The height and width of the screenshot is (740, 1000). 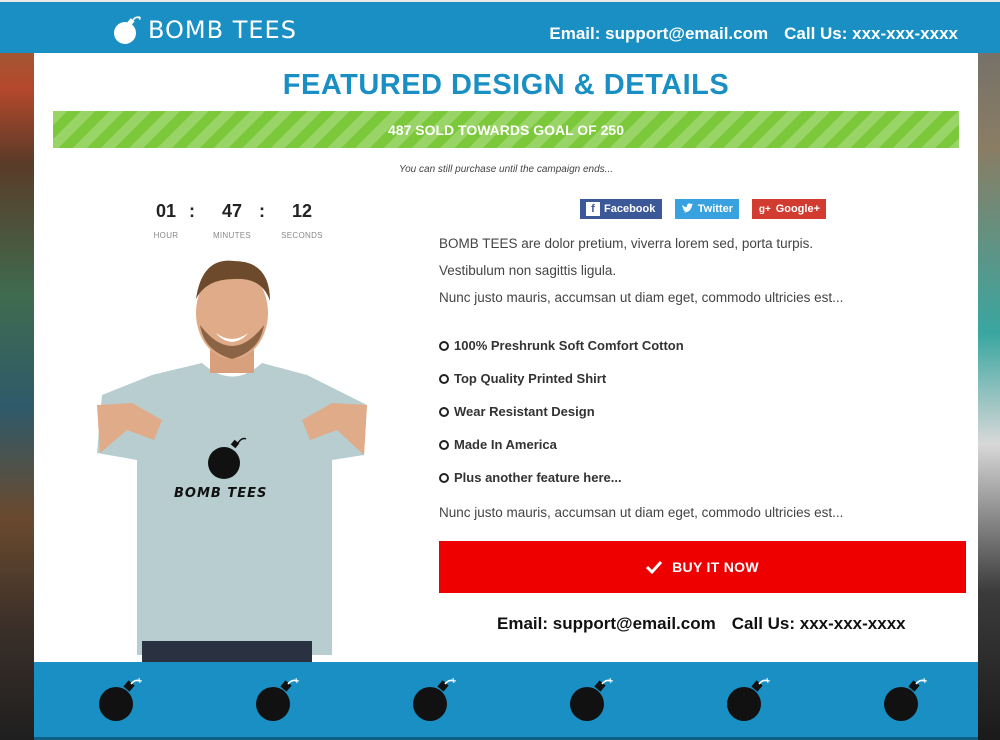 I want to click on feature-label: Wear Resistant Design, so click(x=524, y=411).